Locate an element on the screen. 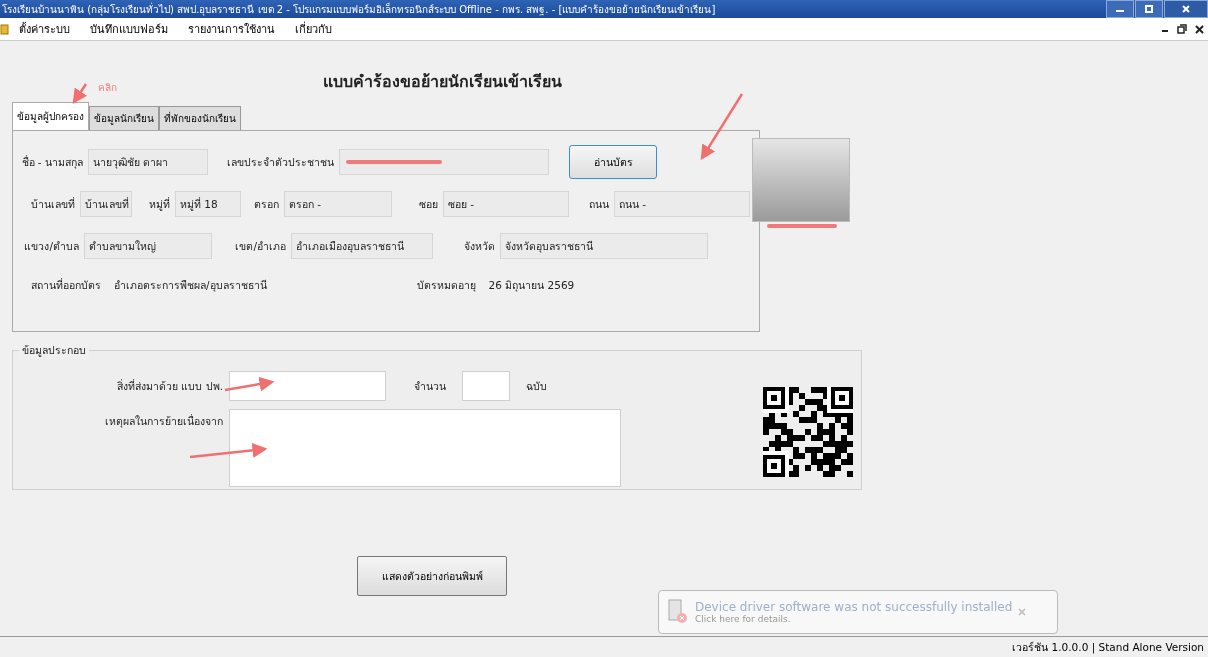 The image size is (1208, 657). version-text: เวอร์ชัน 1.0.0.0 | Stand Alone Version is located at coordinates (1108, 647).